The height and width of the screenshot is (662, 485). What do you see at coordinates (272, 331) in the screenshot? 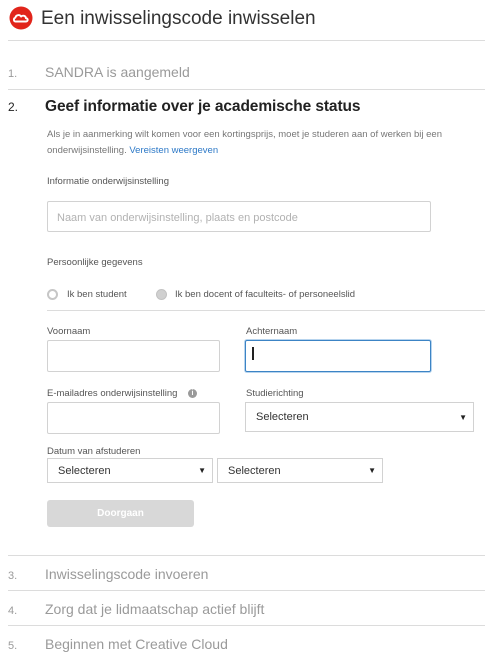
I see `lastname-label: Achternaam` at bounding box center [272, 331].